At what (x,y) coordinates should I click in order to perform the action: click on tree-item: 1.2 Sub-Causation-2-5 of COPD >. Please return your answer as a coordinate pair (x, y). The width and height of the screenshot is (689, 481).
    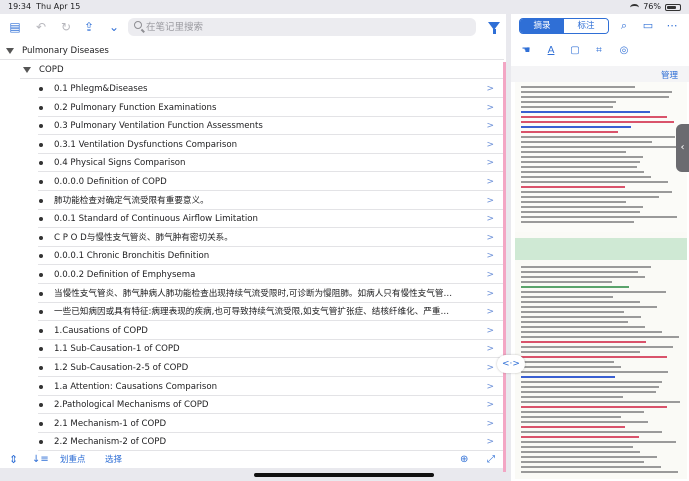
    Looking at the image, I should click on (252, 368).